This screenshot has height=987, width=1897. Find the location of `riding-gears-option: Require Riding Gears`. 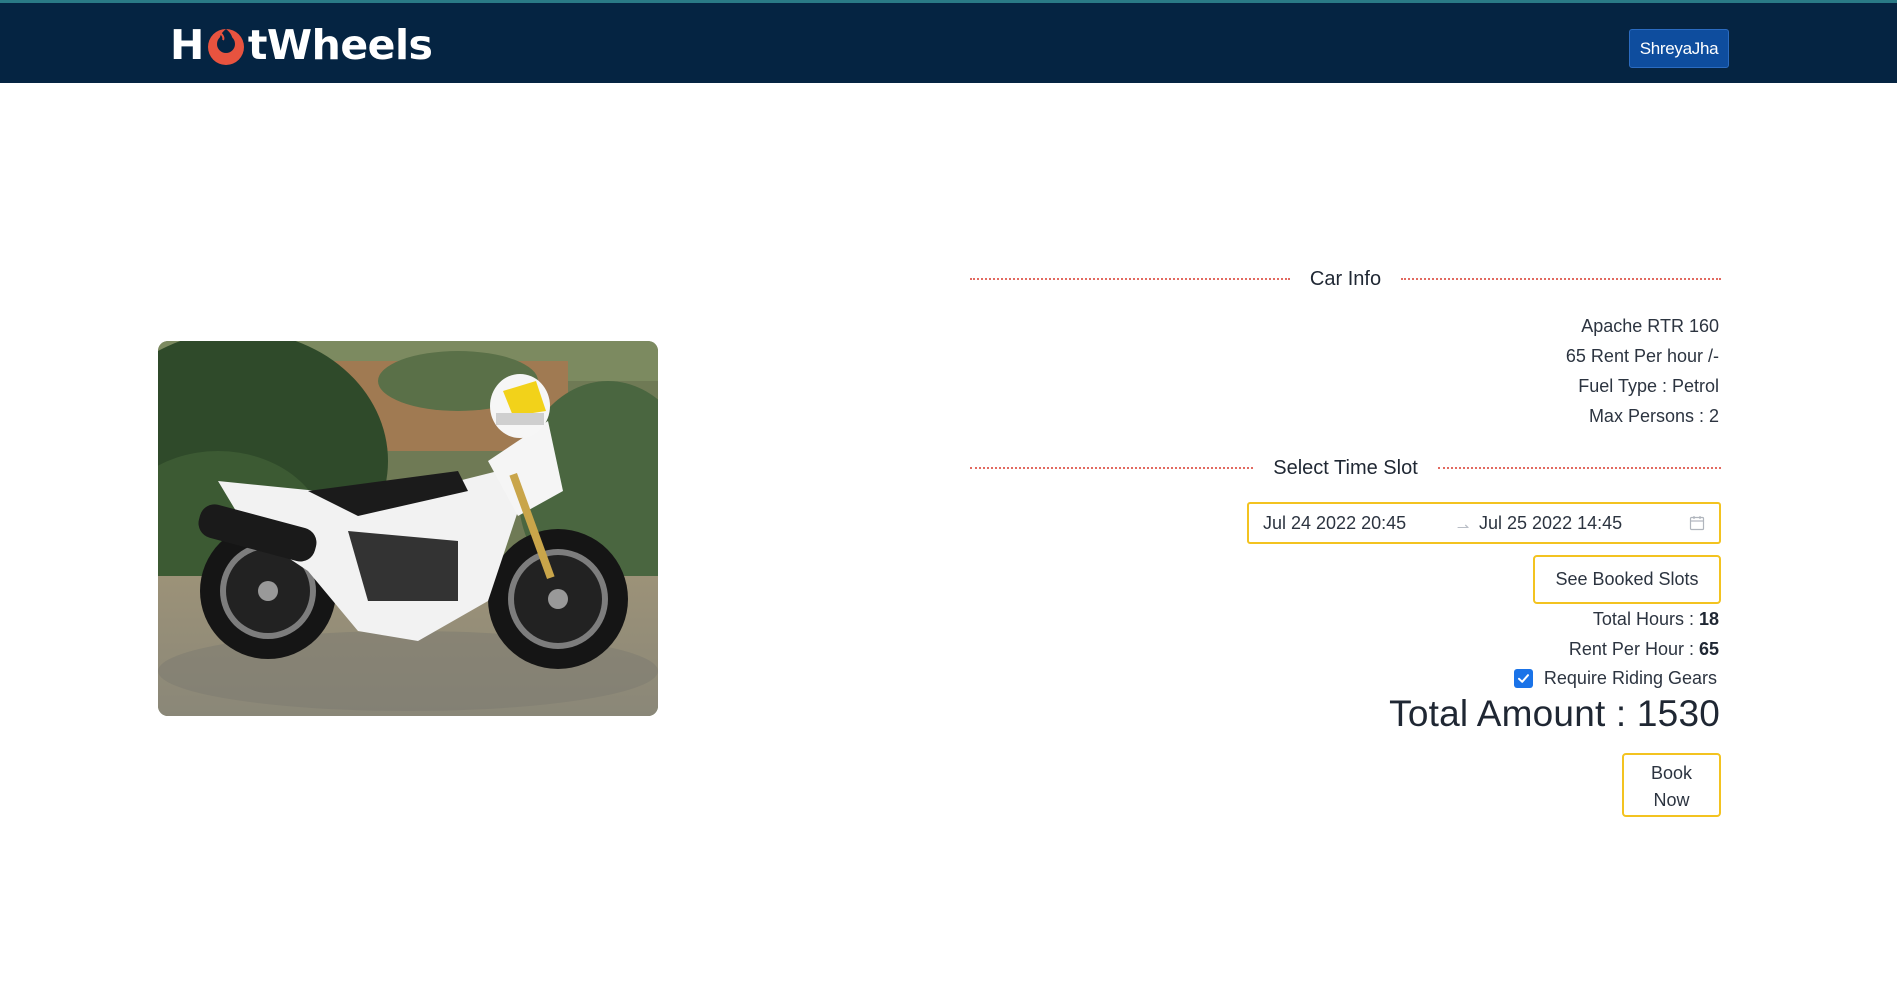

riding-gears-option: Require Riding Gears is located at coordinates (1615, 678).